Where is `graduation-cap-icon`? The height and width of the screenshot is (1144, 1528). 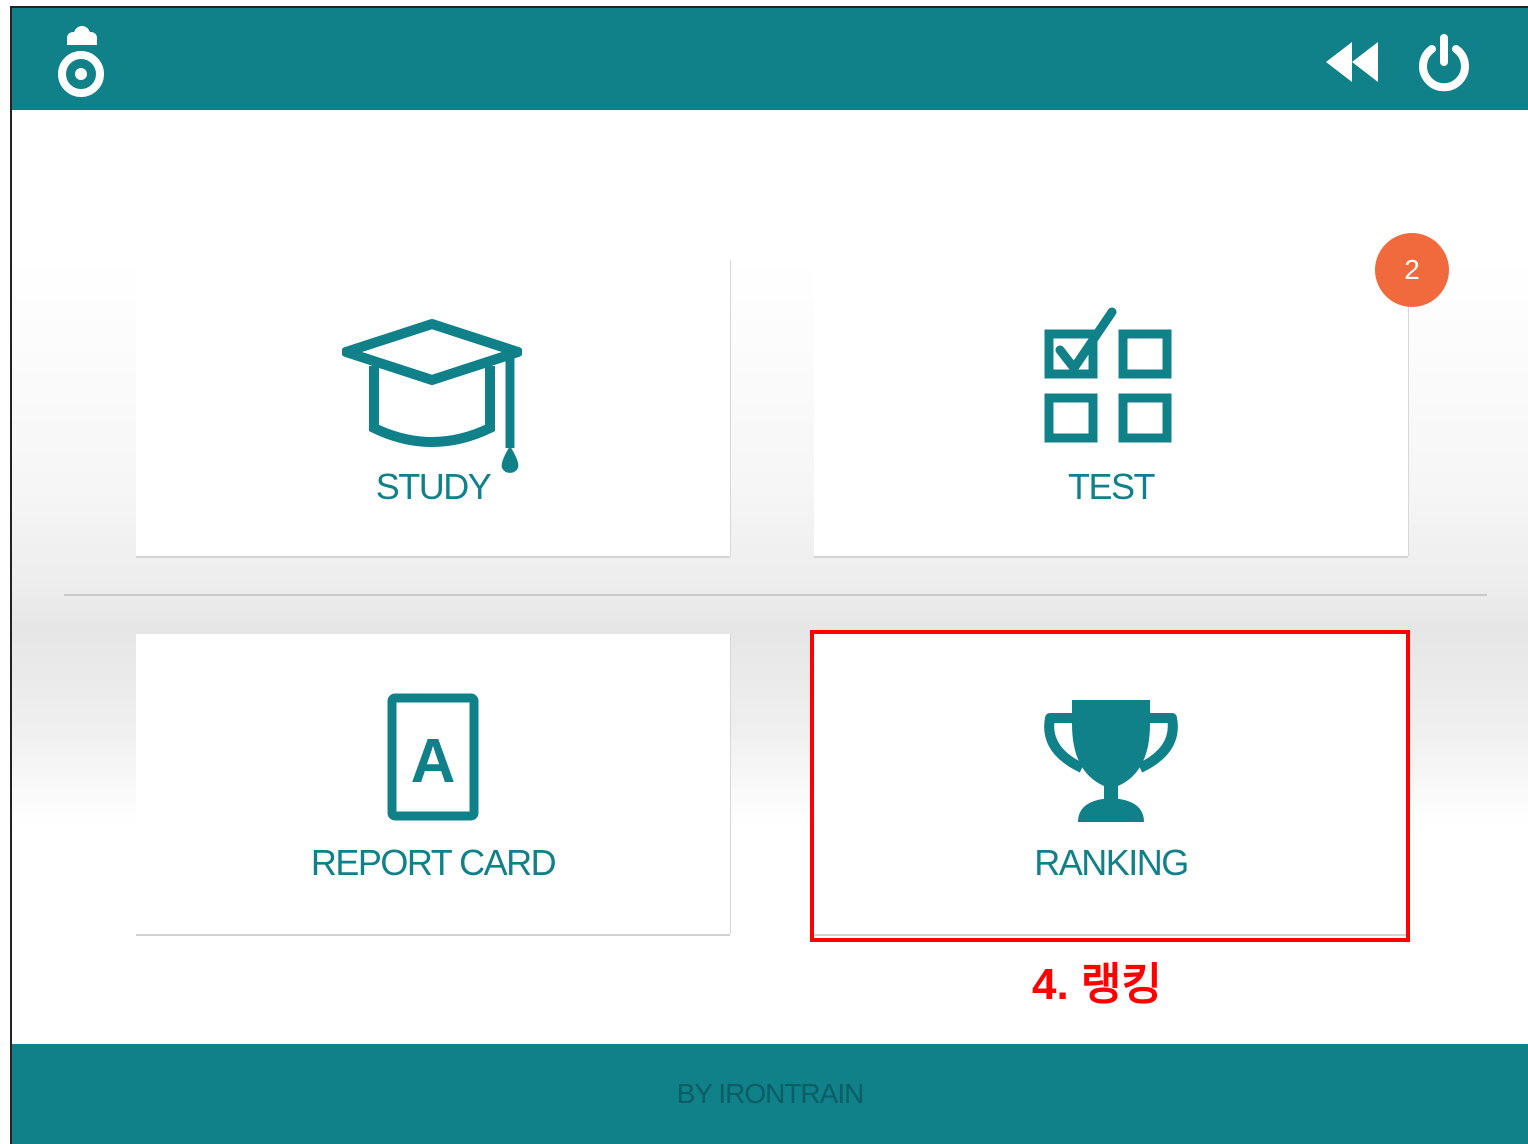 graduation-cap-icon is located at coordinates (432, 396).